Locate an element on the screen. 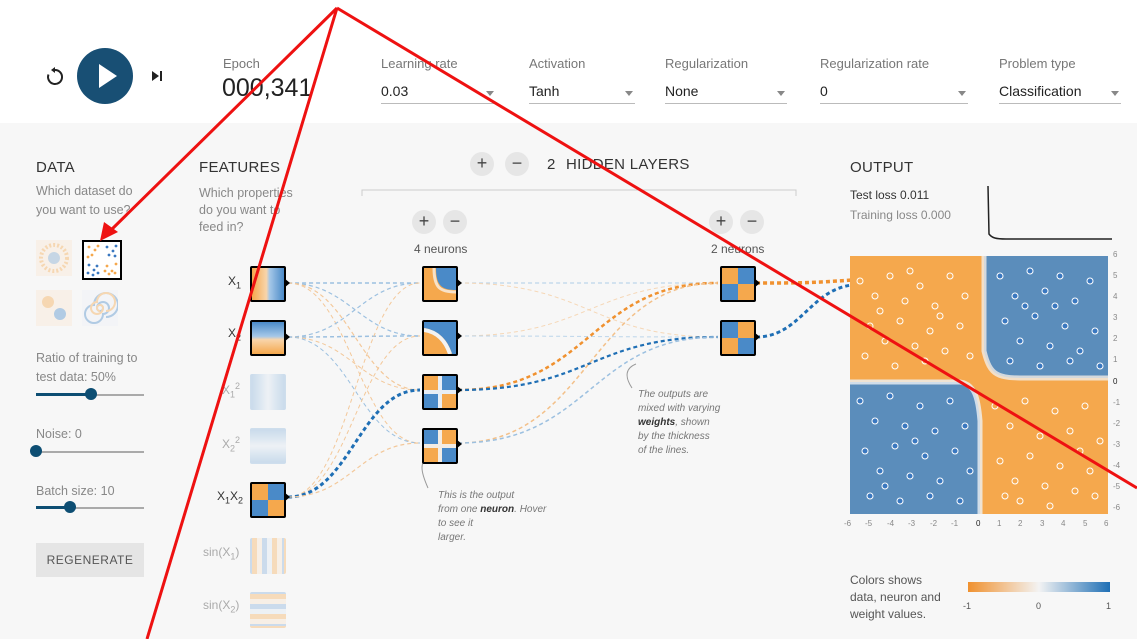 The width and height of the screenshot is (1137, 639). x-tick: -2 is located at coordinates (934, 523).